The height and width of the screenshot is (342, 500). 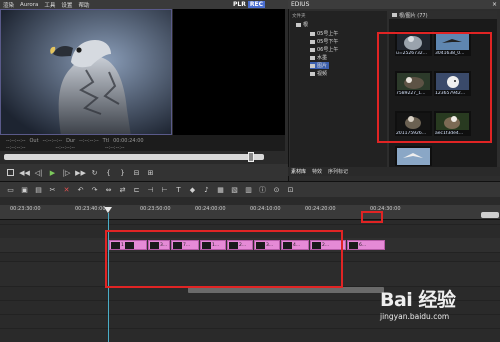 I want to click on eagle-preview-image, so click(x=86, y=72).